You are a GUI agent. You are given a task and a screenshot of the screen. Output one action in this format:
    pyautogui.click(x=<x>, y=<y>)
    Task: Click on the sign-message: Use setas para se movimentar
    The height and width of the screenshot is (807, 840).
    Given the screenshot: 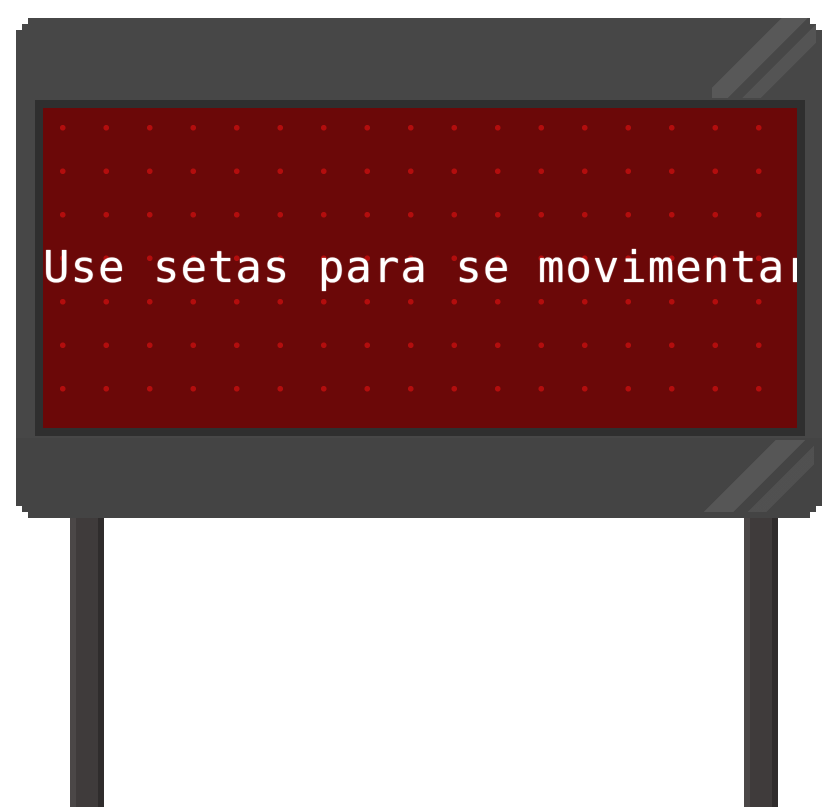 What is the action you would take?
    pyautogui.click(x=420, y=267)
    